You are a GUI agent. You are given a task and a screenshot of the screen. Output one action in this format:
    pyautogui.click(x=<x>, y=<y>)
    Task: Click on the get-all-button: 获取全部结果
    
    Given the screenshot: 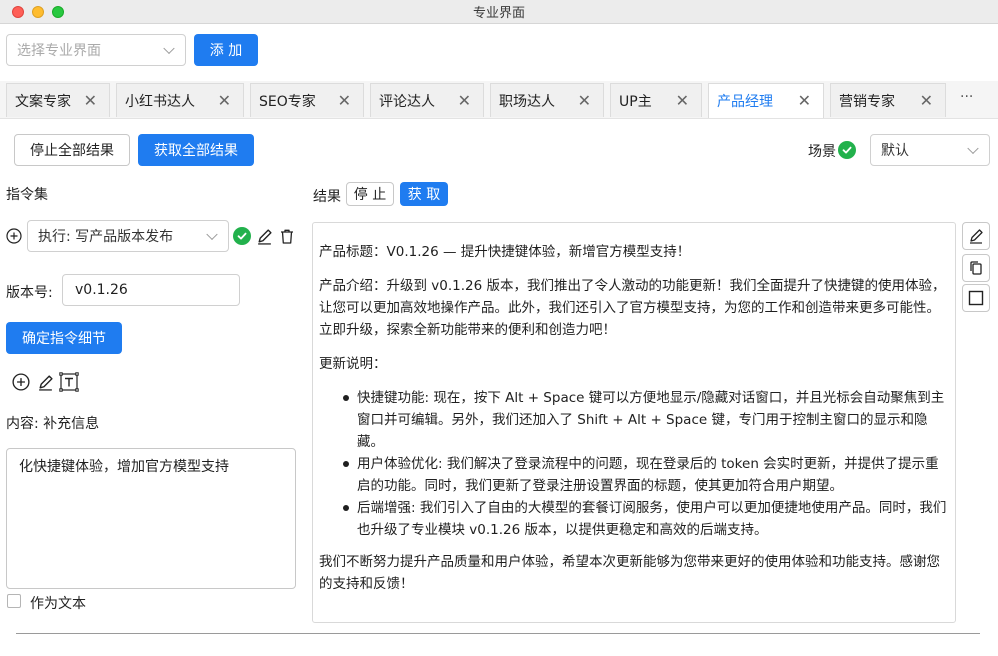 What is the action you would take?
    pyautogui.click(x=196, y=150)
    